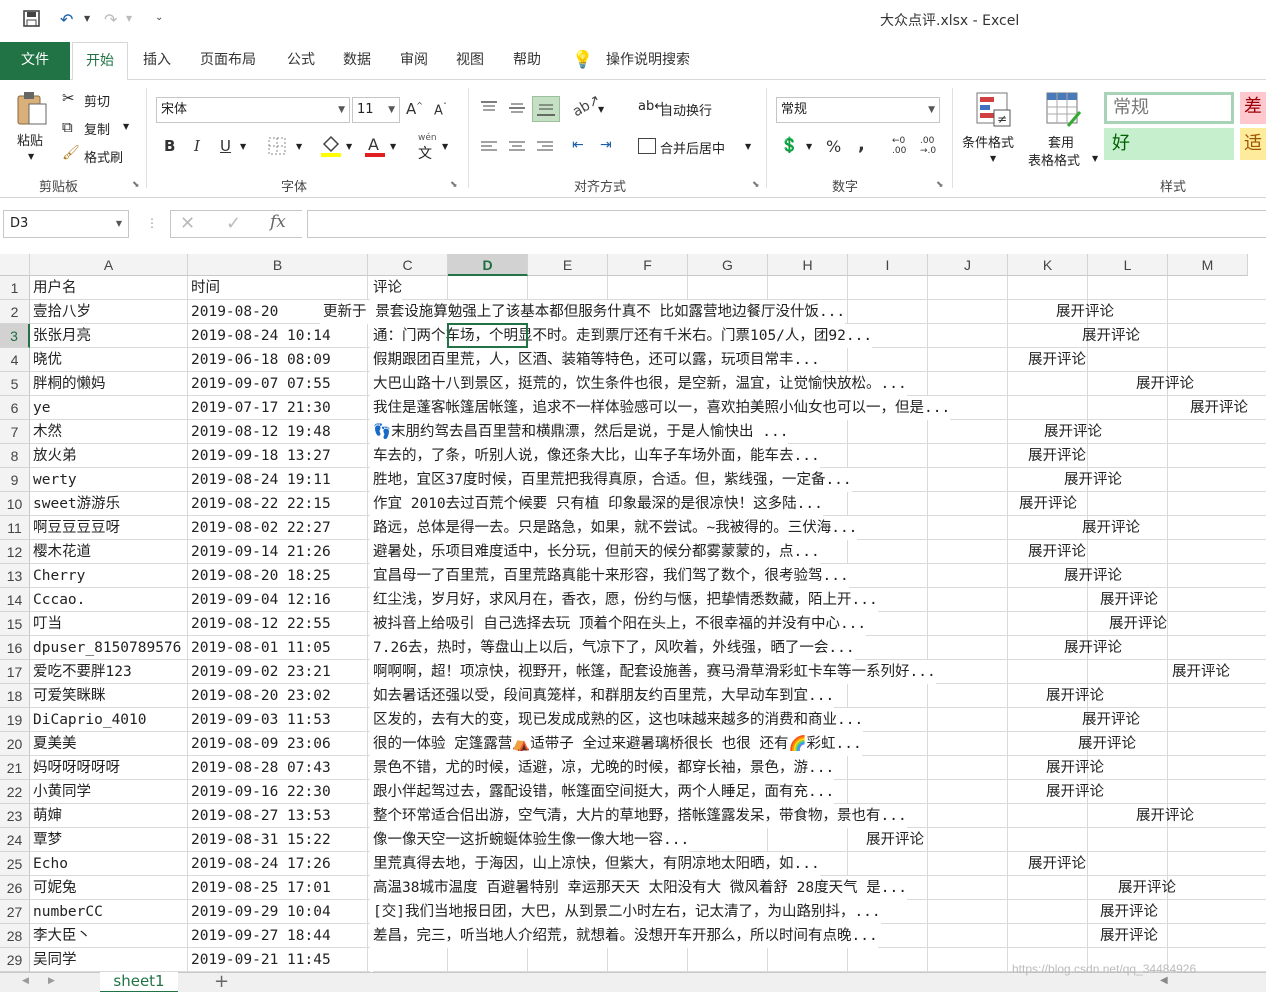  What do you see at coordinates (861, 144) in the screenshot?
I see `comma-button: ,` at bounding box center [861, 144].